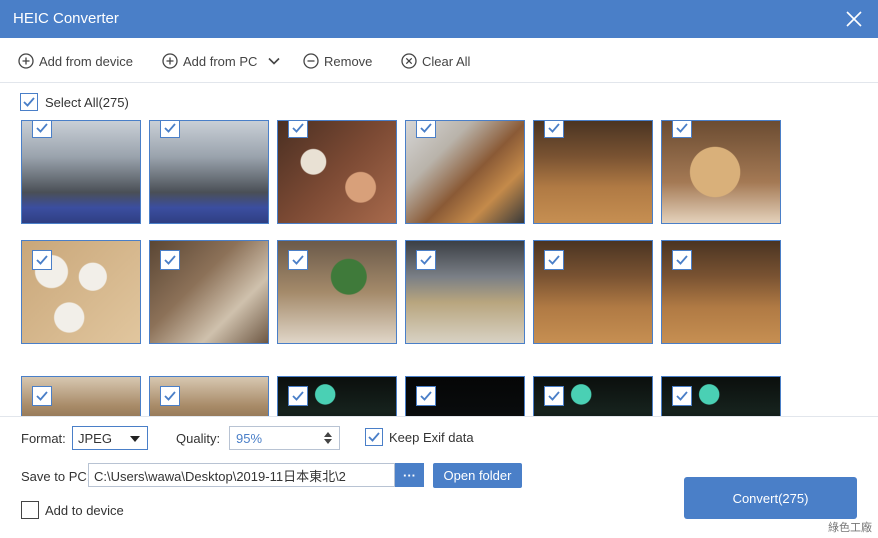 This screenshot has height=538, width=878. I want to click on save-to-pc-label: Save to PC:, so click(56, 476).